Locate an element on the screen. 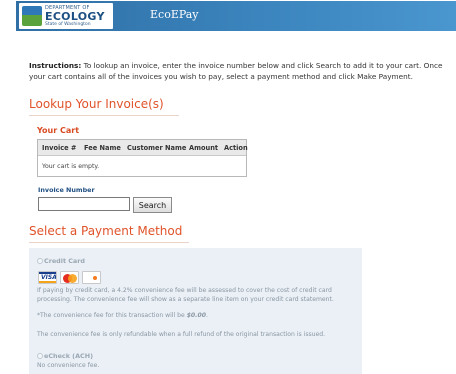 This screenshot has height=374, width=456. visa-card-icon: VISA is located at coordinates (47, 277).